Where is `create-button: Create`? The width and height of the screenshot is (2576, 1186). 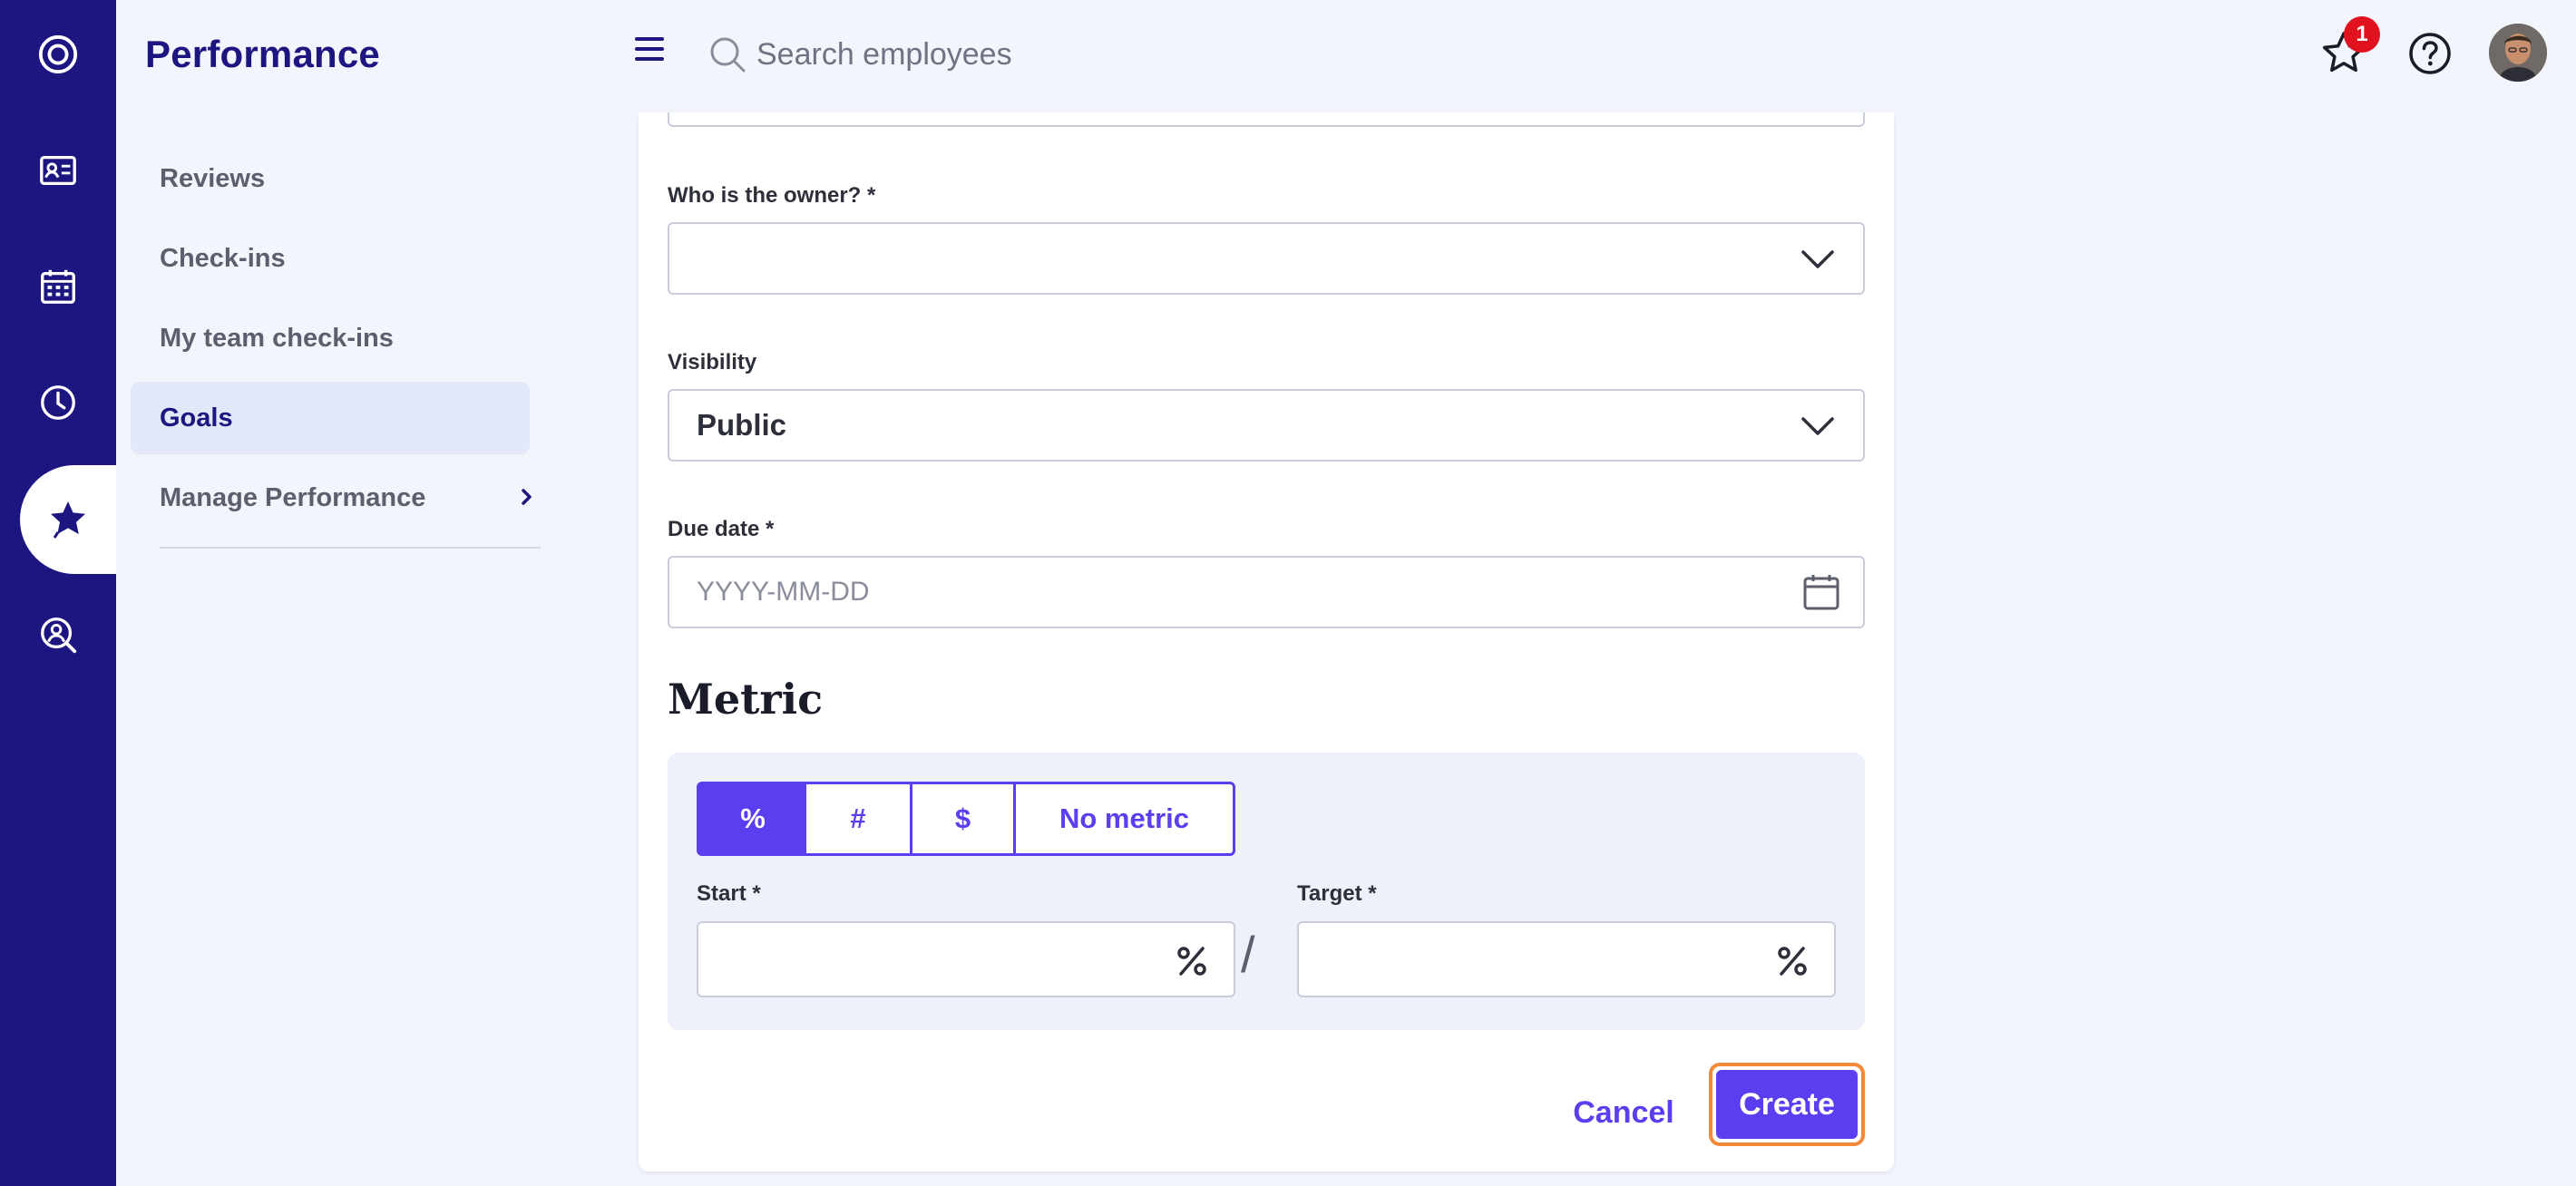 create-button: Create is located at coordinates (1787, 1104).